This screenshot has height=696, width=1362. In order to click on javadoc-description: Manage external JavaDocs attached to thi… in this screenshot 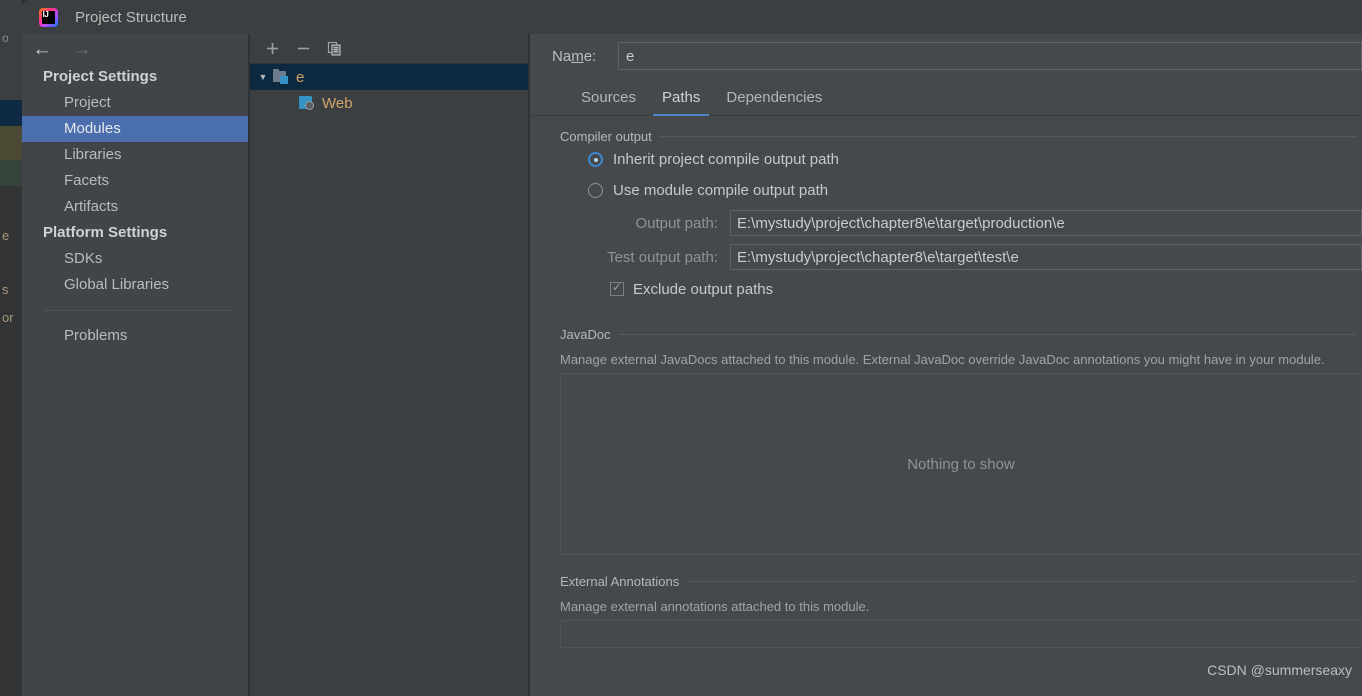, I will do `click(942, 359)`.